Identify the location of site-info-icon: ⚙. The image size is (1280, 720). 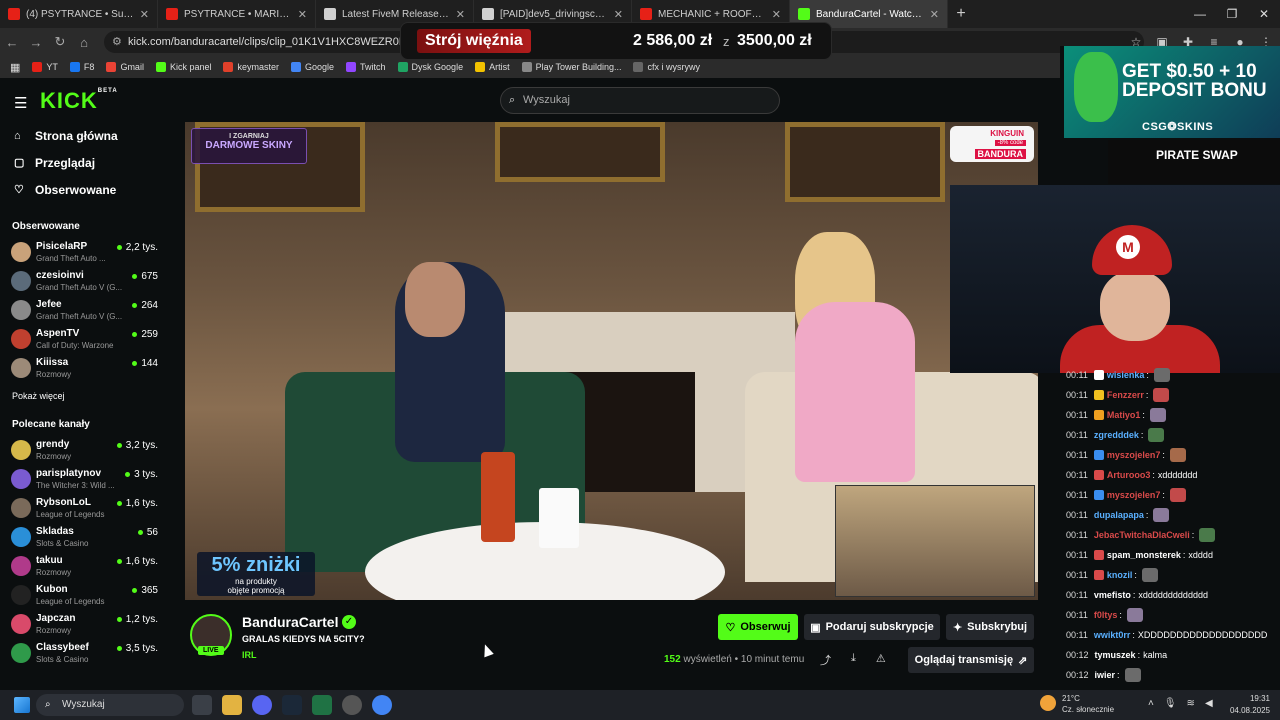
(117, 42).